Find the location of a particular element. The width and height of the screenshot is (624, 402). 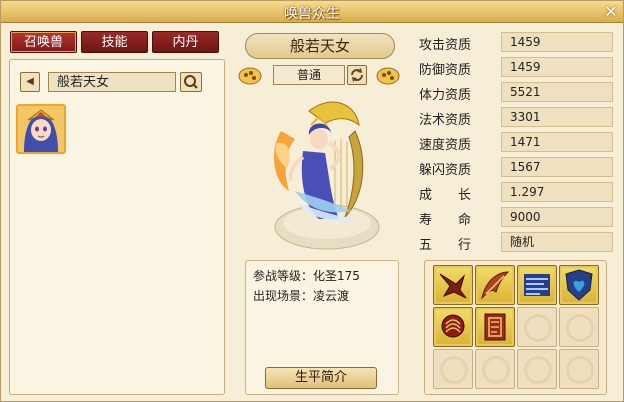

stat-row: 五 行 随机 is located at coordinates (519, 243).